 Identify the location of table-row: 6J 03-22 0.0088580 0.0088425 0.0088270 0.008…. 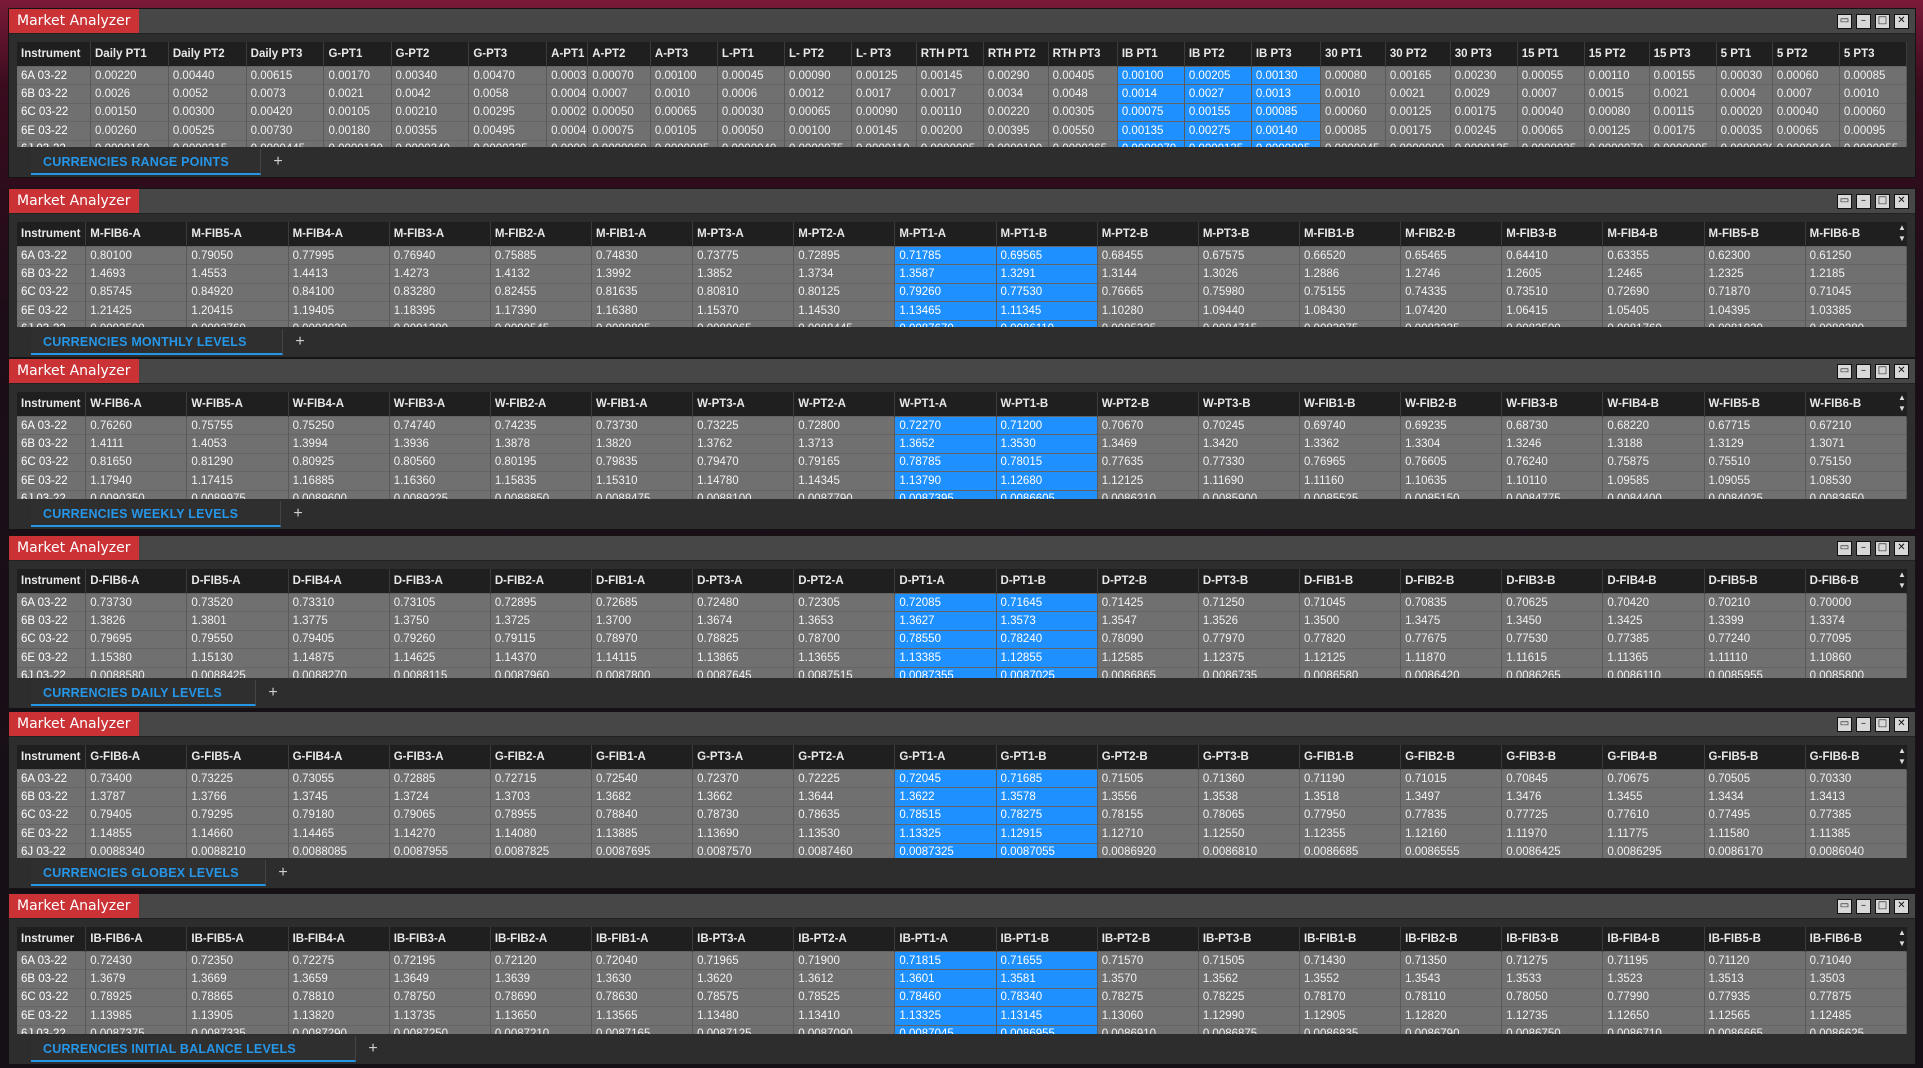
(962, 672).